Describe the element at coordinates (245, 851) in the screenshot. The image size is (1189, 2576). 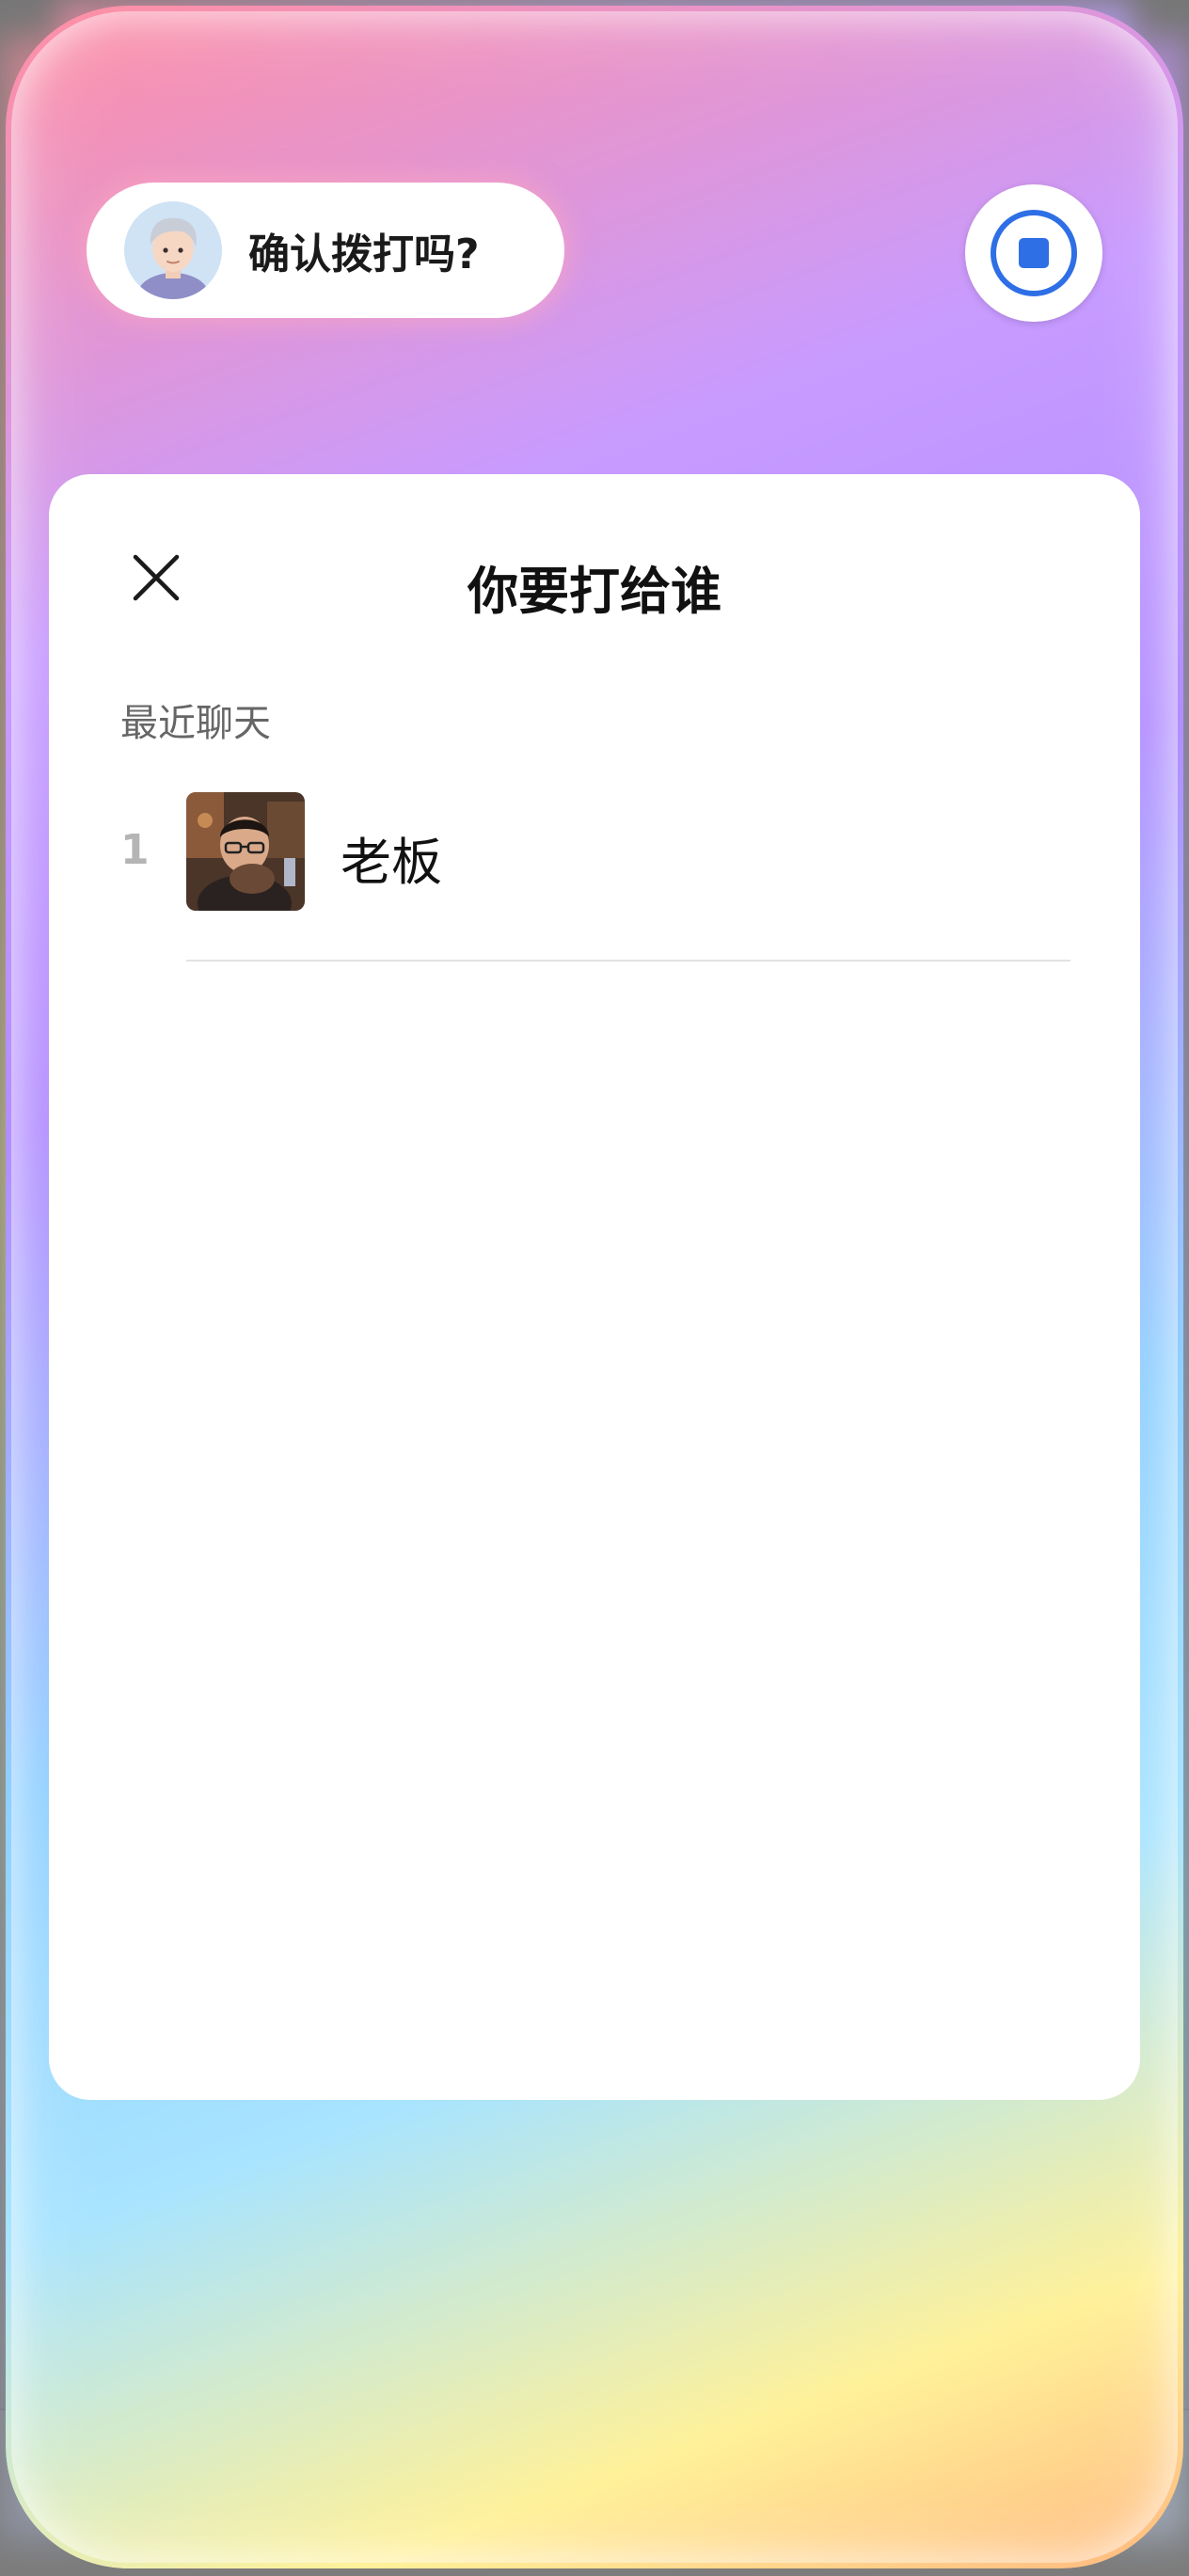
I see `contact-avatar` at that location.